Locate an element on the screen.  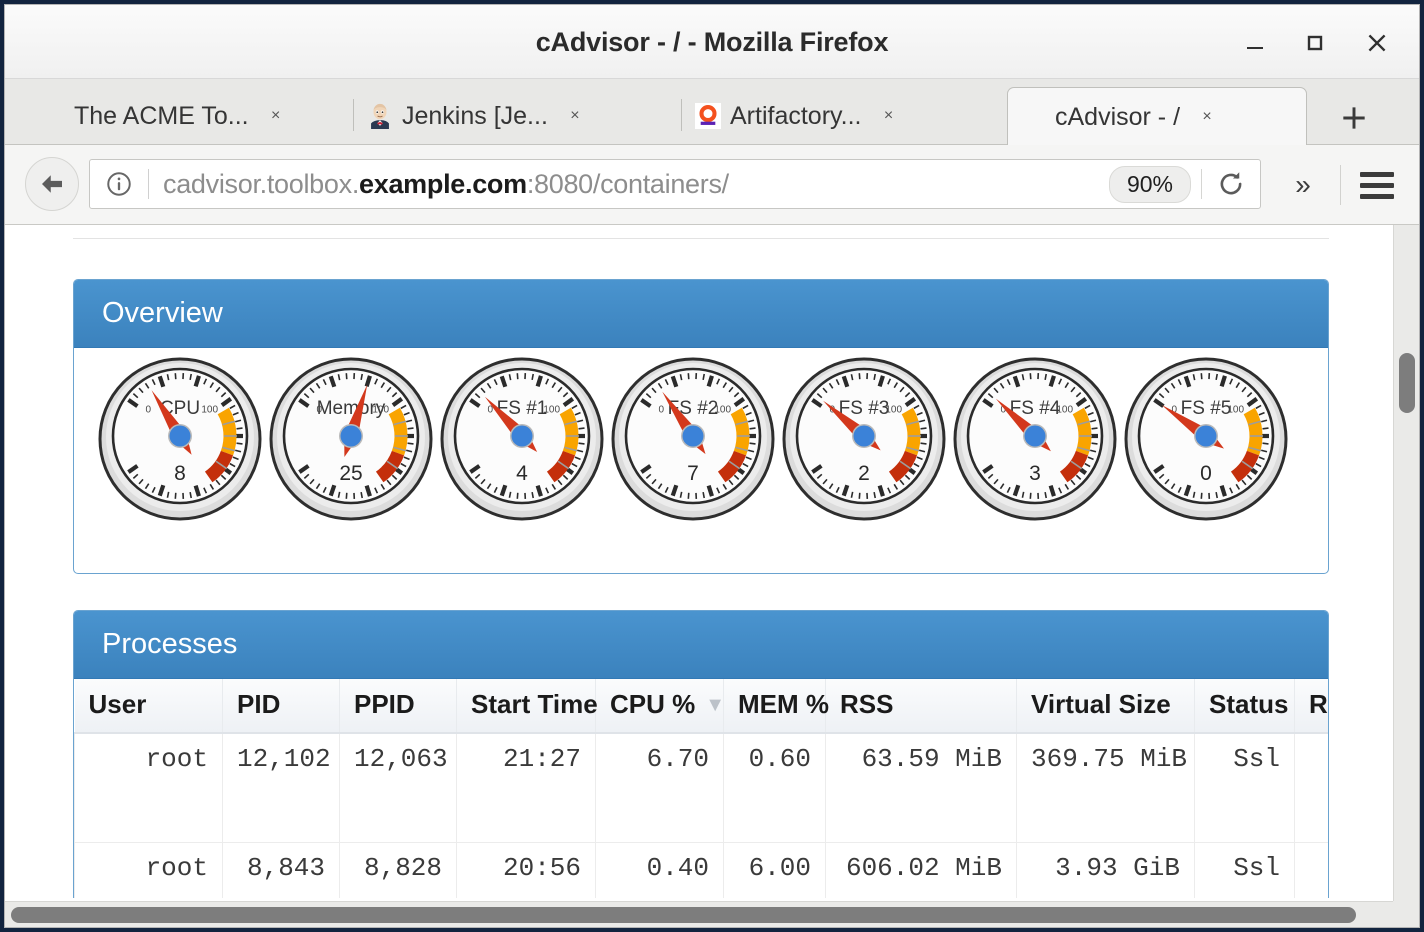
gauge-fs-5: FS #5 0 100 0 is located at coordinates (1206, 439).